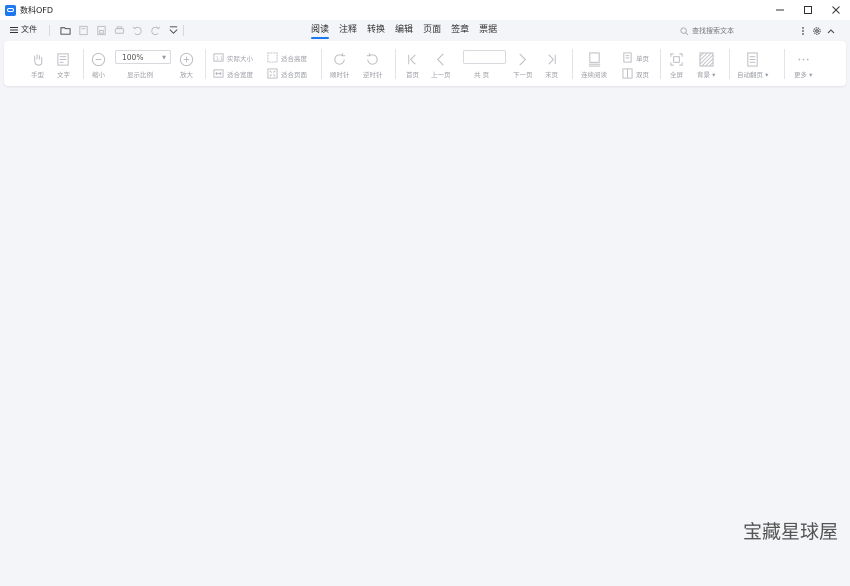 The height and width of the screenshot is (586, 850). I want to click on save-as-icon, so click(101, 30).